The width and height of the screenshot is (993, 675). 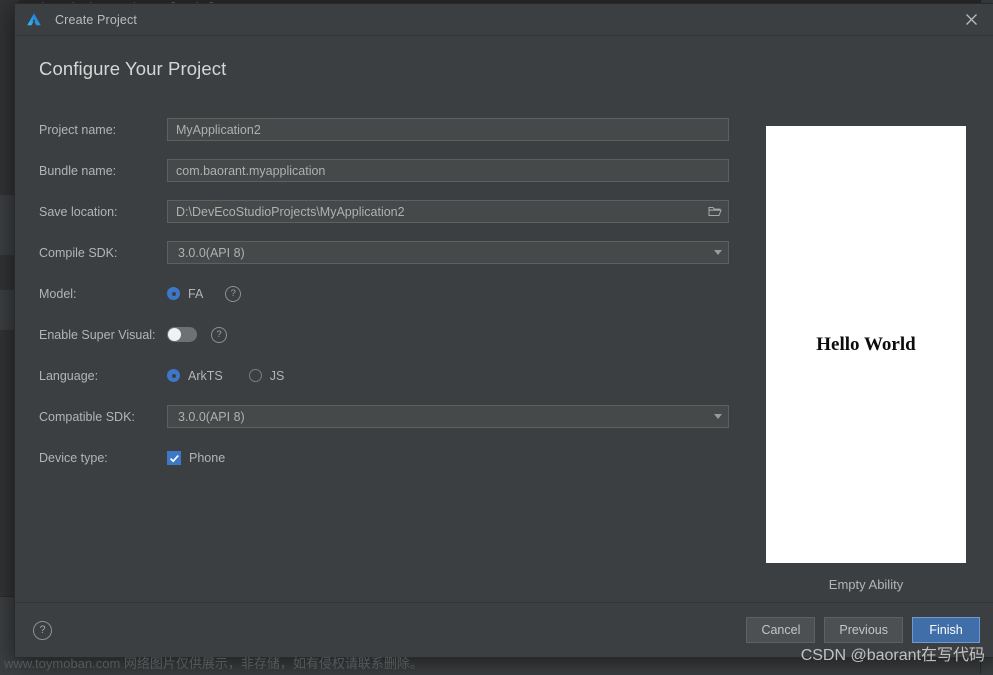 I want to click on form-row-device-type: Device type: Phone, so click(x=384, y=457).